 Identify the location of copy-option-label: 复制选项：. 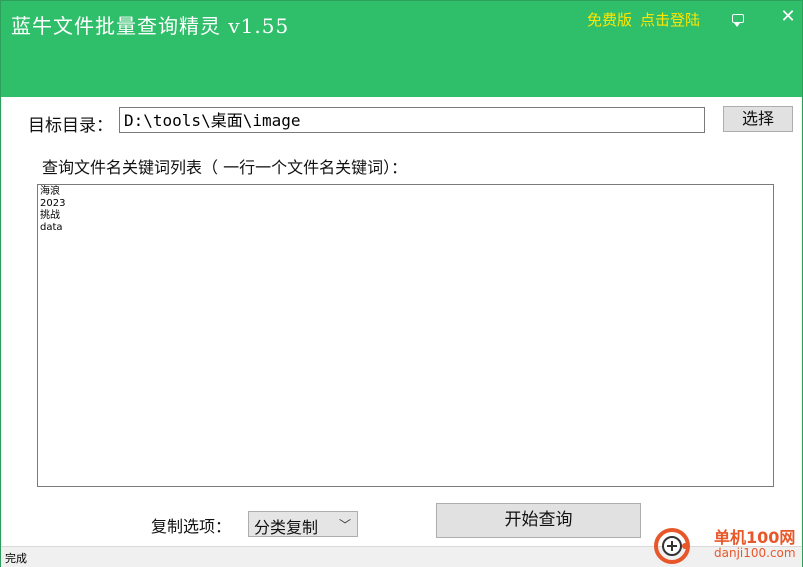
(191, 526).